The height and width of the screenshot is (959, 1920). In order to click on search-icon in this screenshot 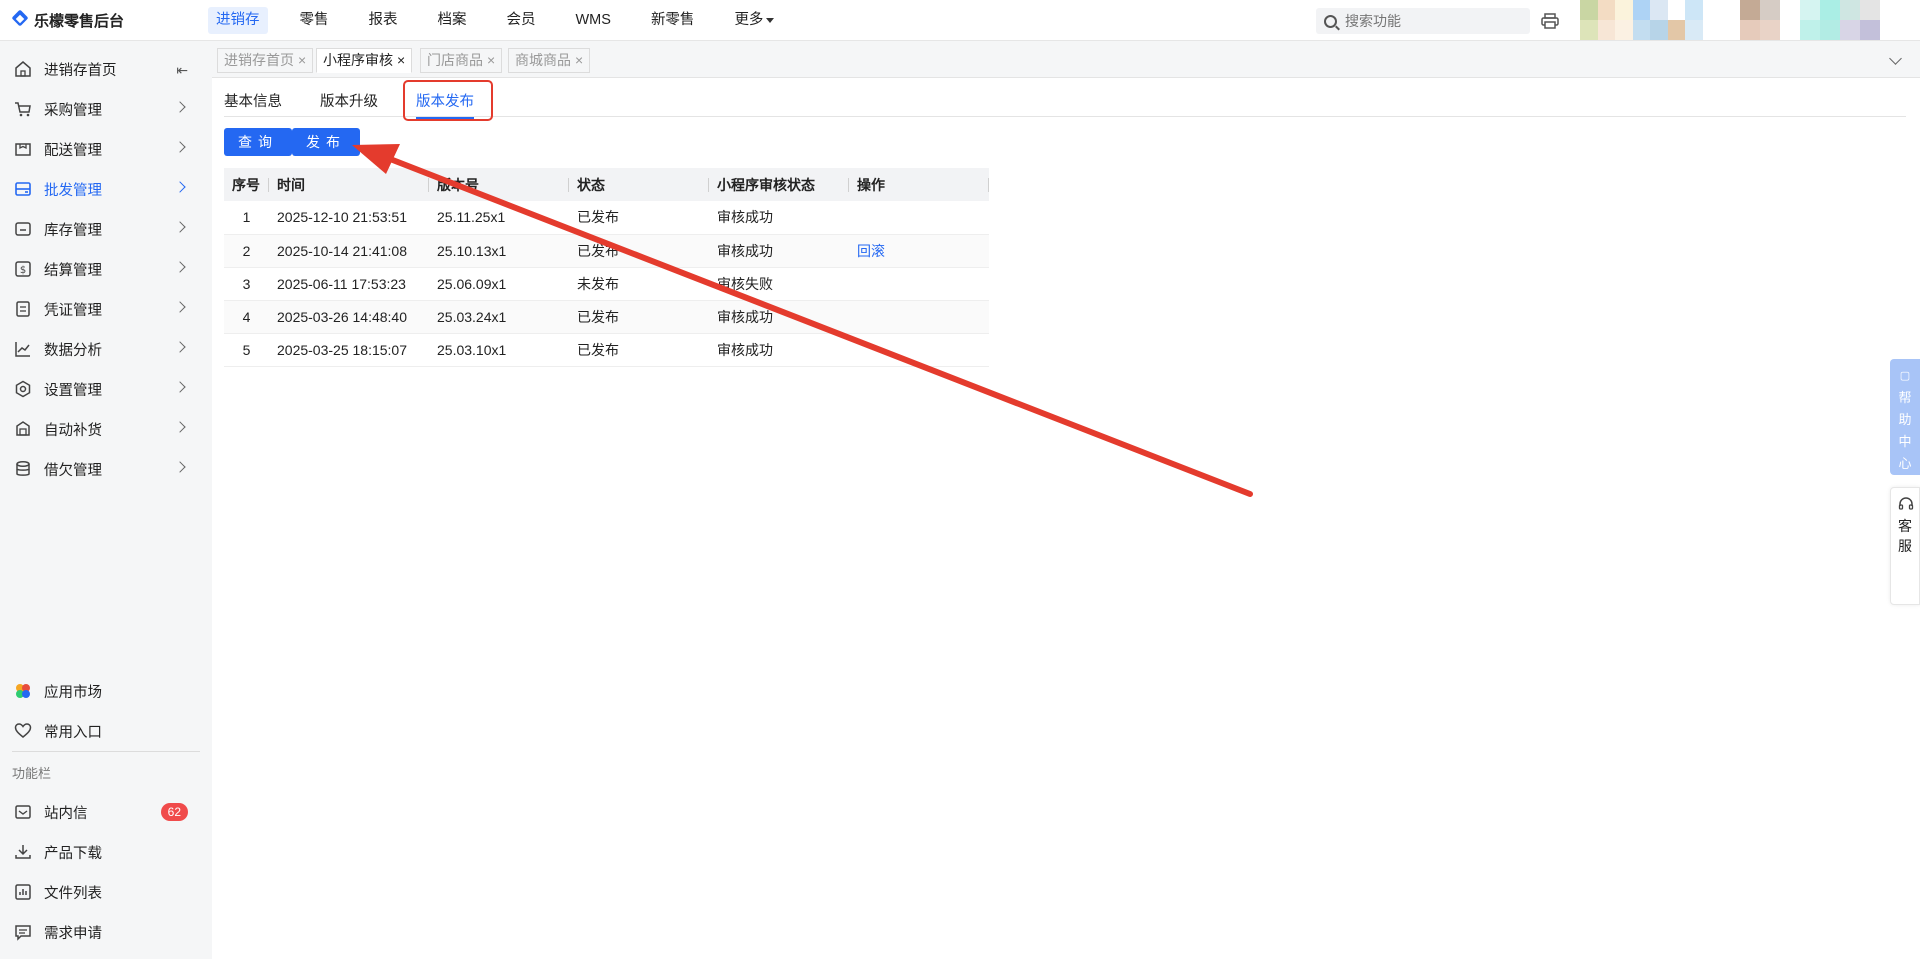, I will do `click(1330, 21)`.